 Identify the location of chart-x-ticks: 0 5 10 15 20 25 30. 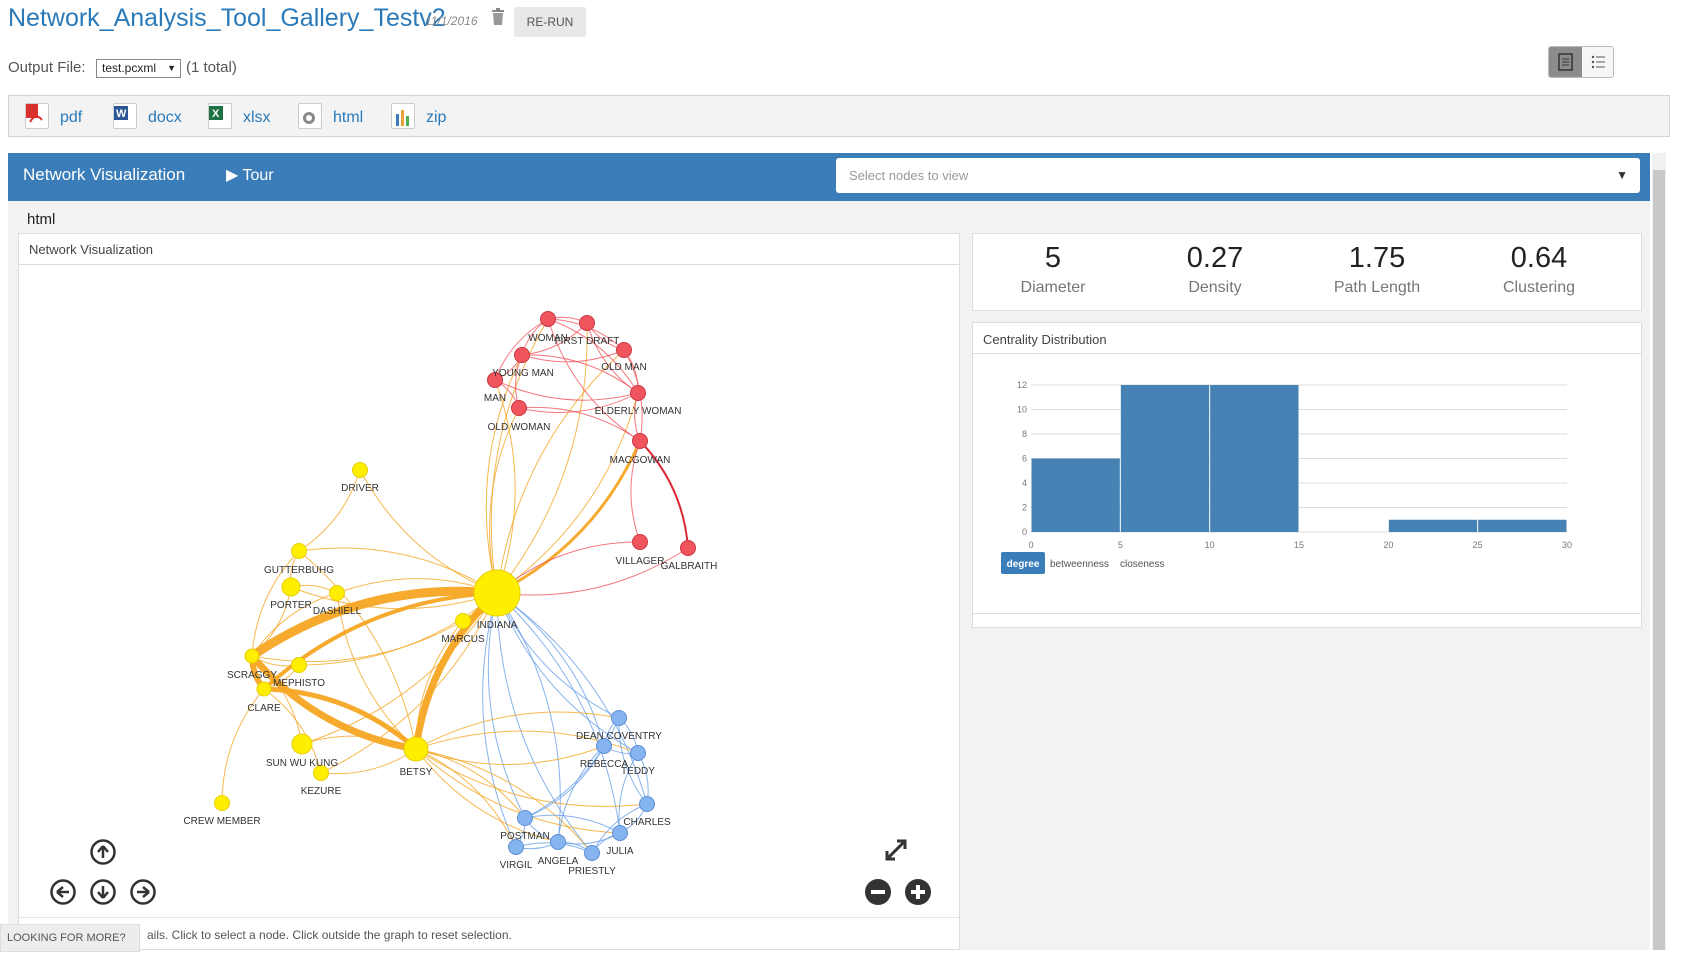
(1300, 545).